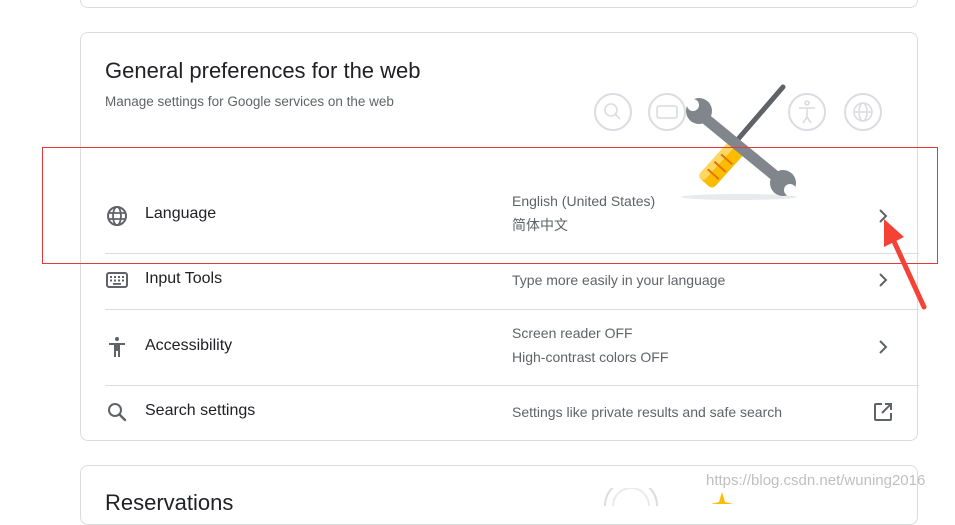 The width and height of the screenshot is (955, 525). Describe the element at coordinates (117, 216) in the screenshot. I see `globe-icon` at that location.